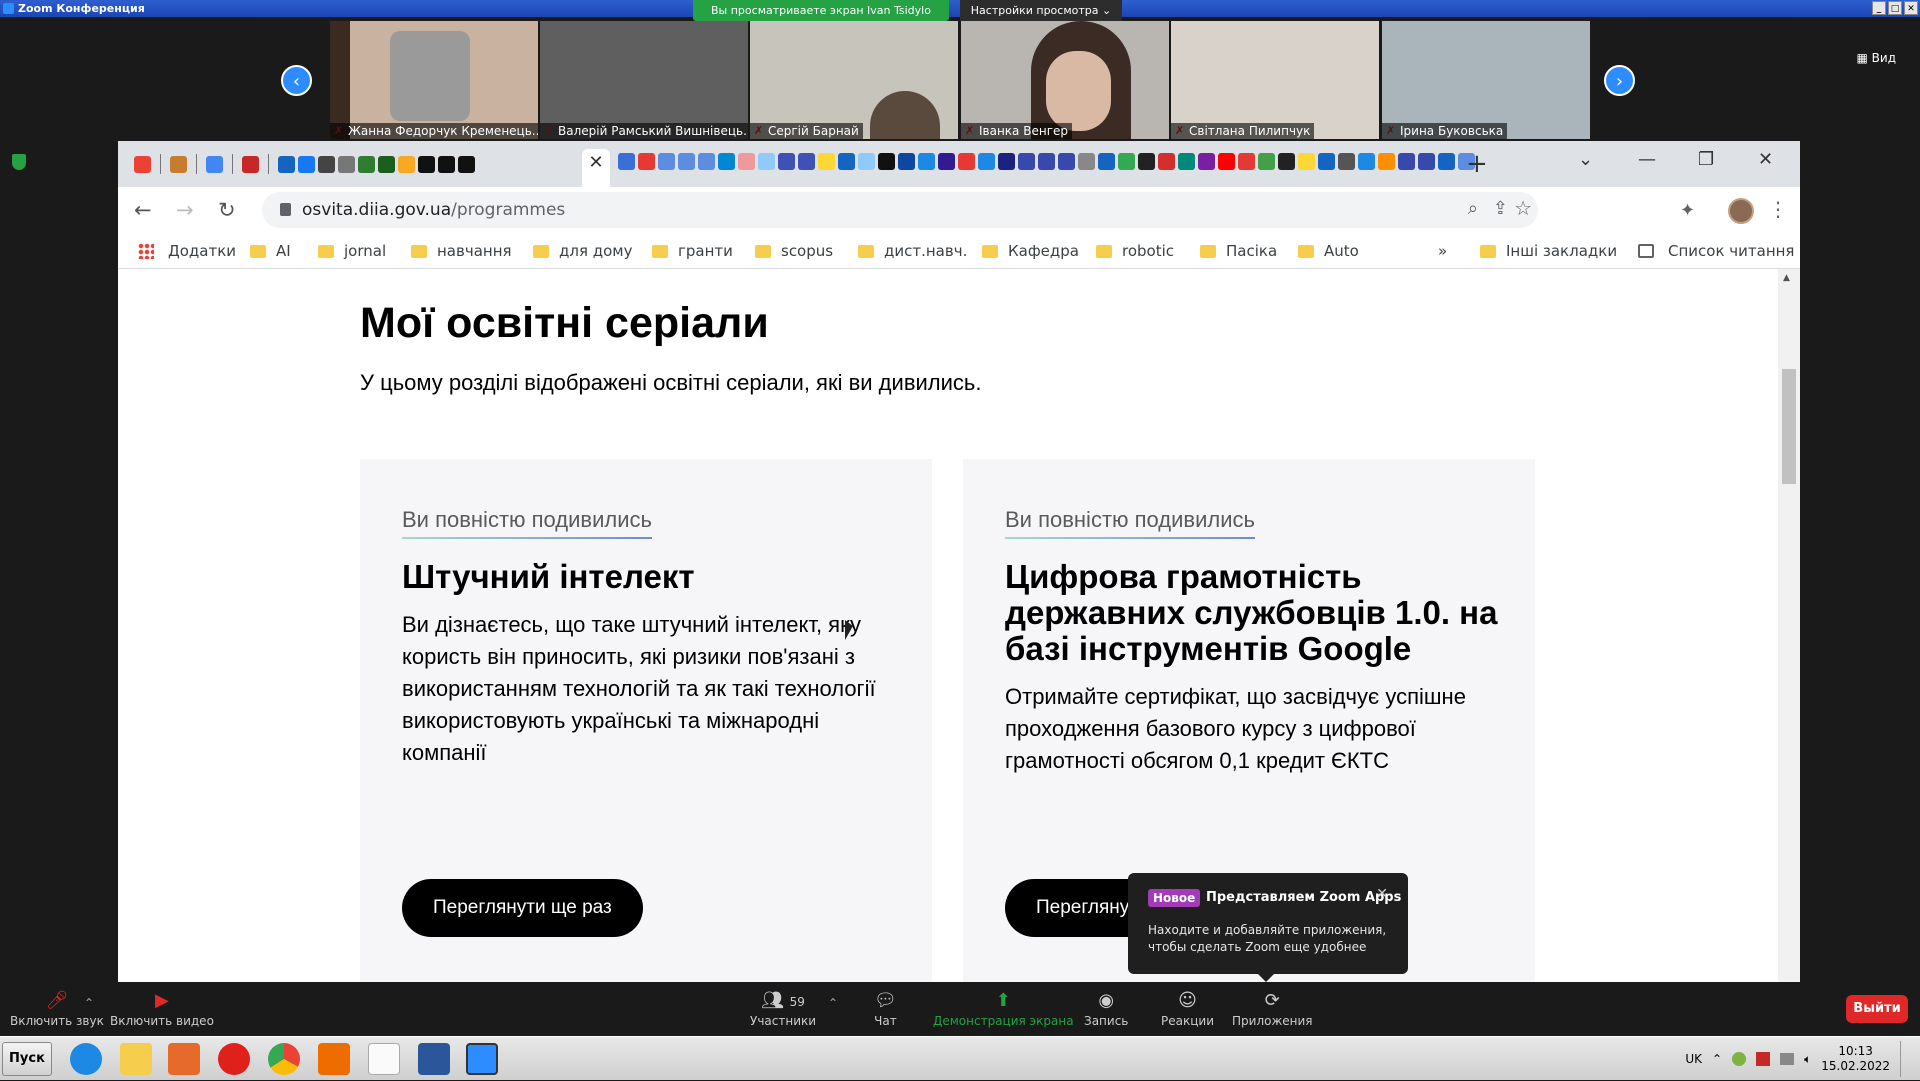 The width and height of the screenshot is (1920, 1081). Describe the element at coordinates (1065, 80) in the screenshot. I see `participant-video: ✗ Іванка Венгер` at that location.